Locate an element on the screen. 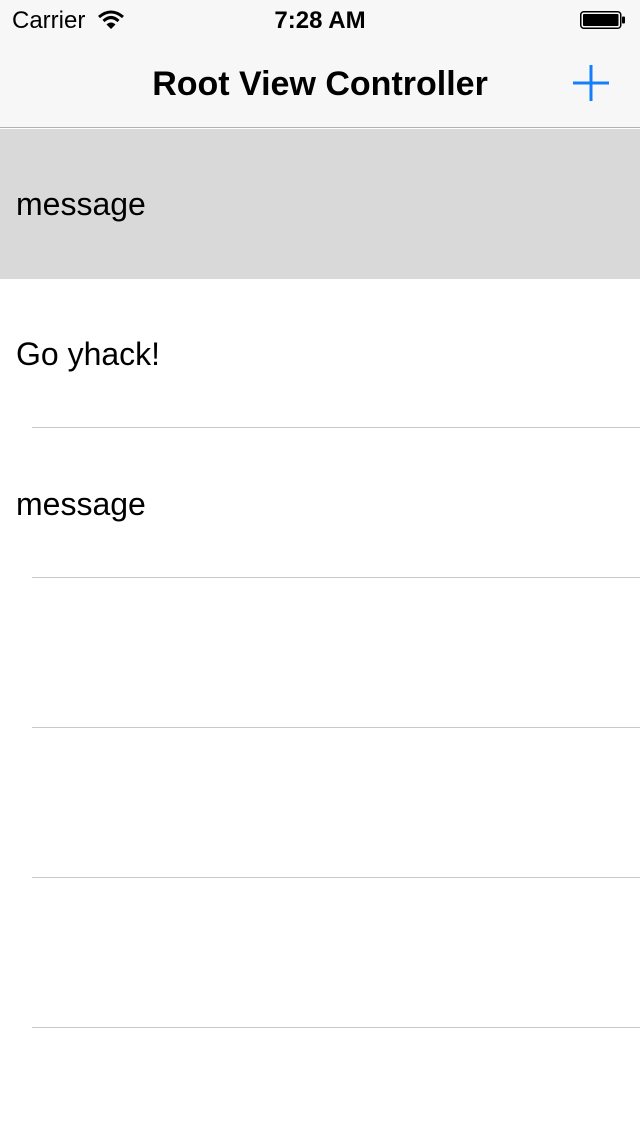 The width and height of the screenshot is (640, 1136). navigation-bar: Root View Controller is located at coordinates (320, 84).